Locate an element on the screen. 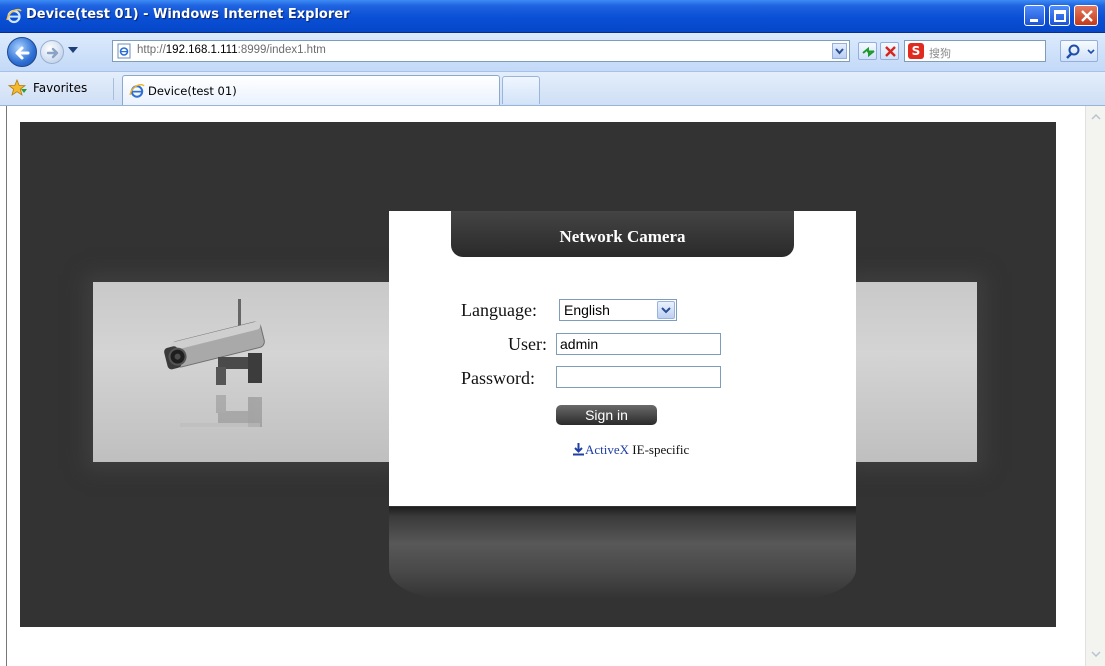 The width and height of the screenshot is (1105, 666). back-button is located at coordinates (22, 52).